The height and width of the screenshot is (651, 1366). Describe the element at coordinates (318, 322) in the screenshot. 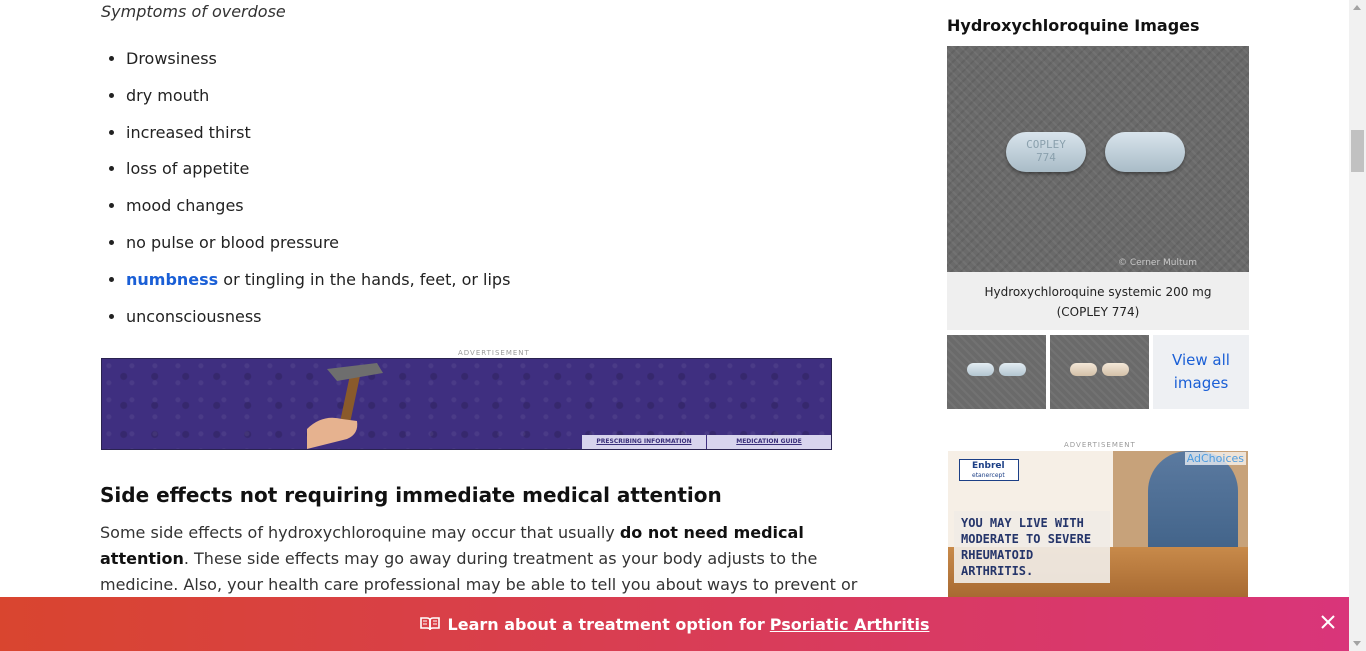

I see `list-item: unconsciousness` at that location.